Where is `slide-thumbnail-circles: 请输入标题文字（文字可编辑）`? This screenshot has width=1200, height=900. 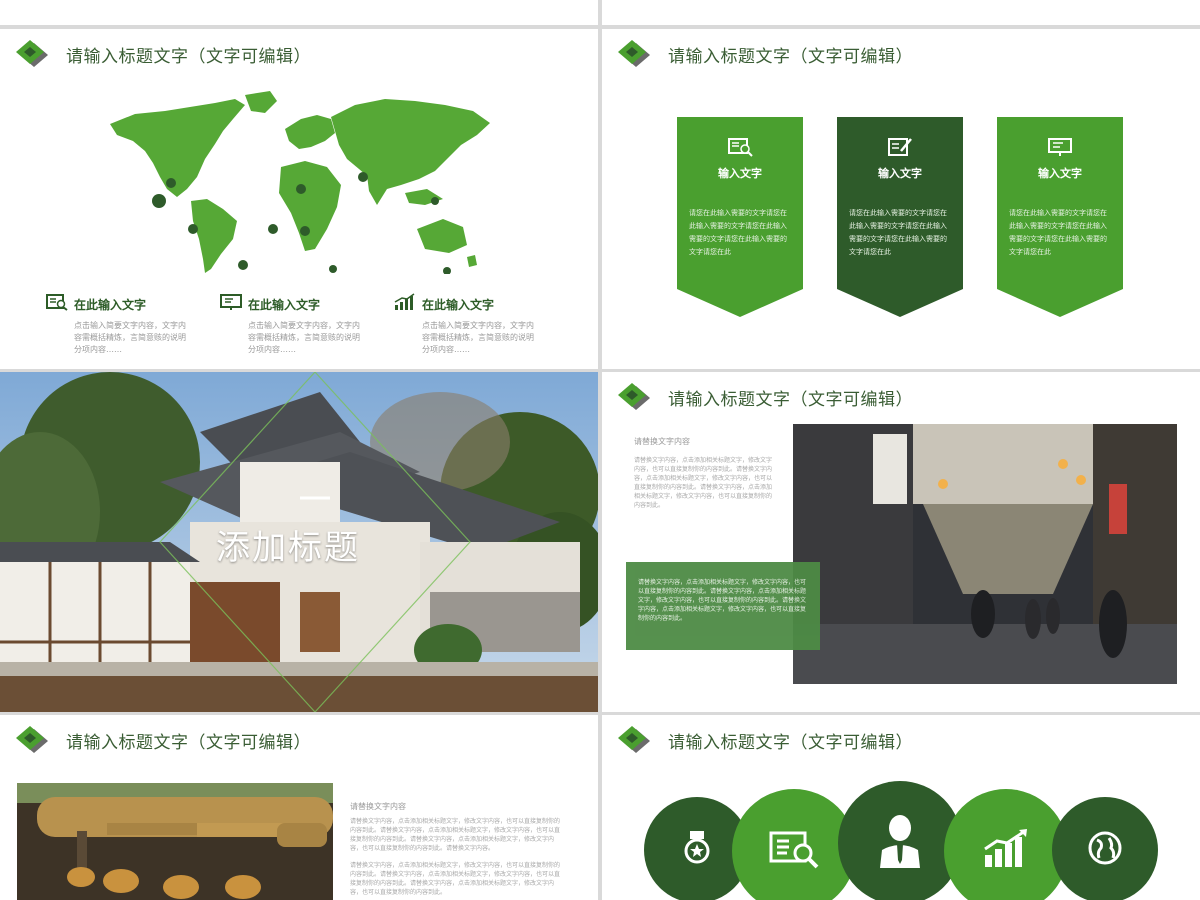 slide-thumbnail-circles: 请输入标题文字（文字可编辑） is located at coordinates (901, 807).